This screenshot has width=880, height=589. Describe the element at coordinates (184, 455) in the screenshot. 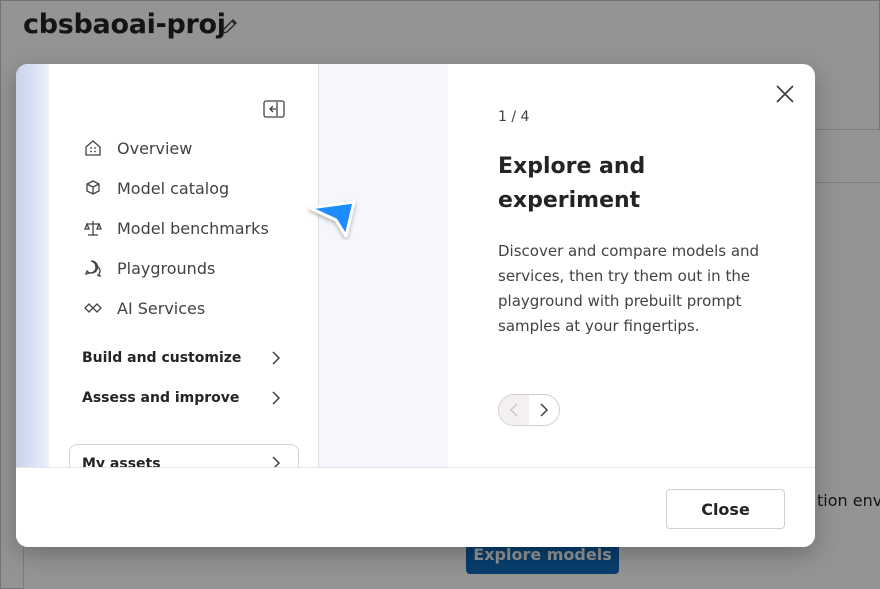

I see `my-assets-section: My assets` at that location.